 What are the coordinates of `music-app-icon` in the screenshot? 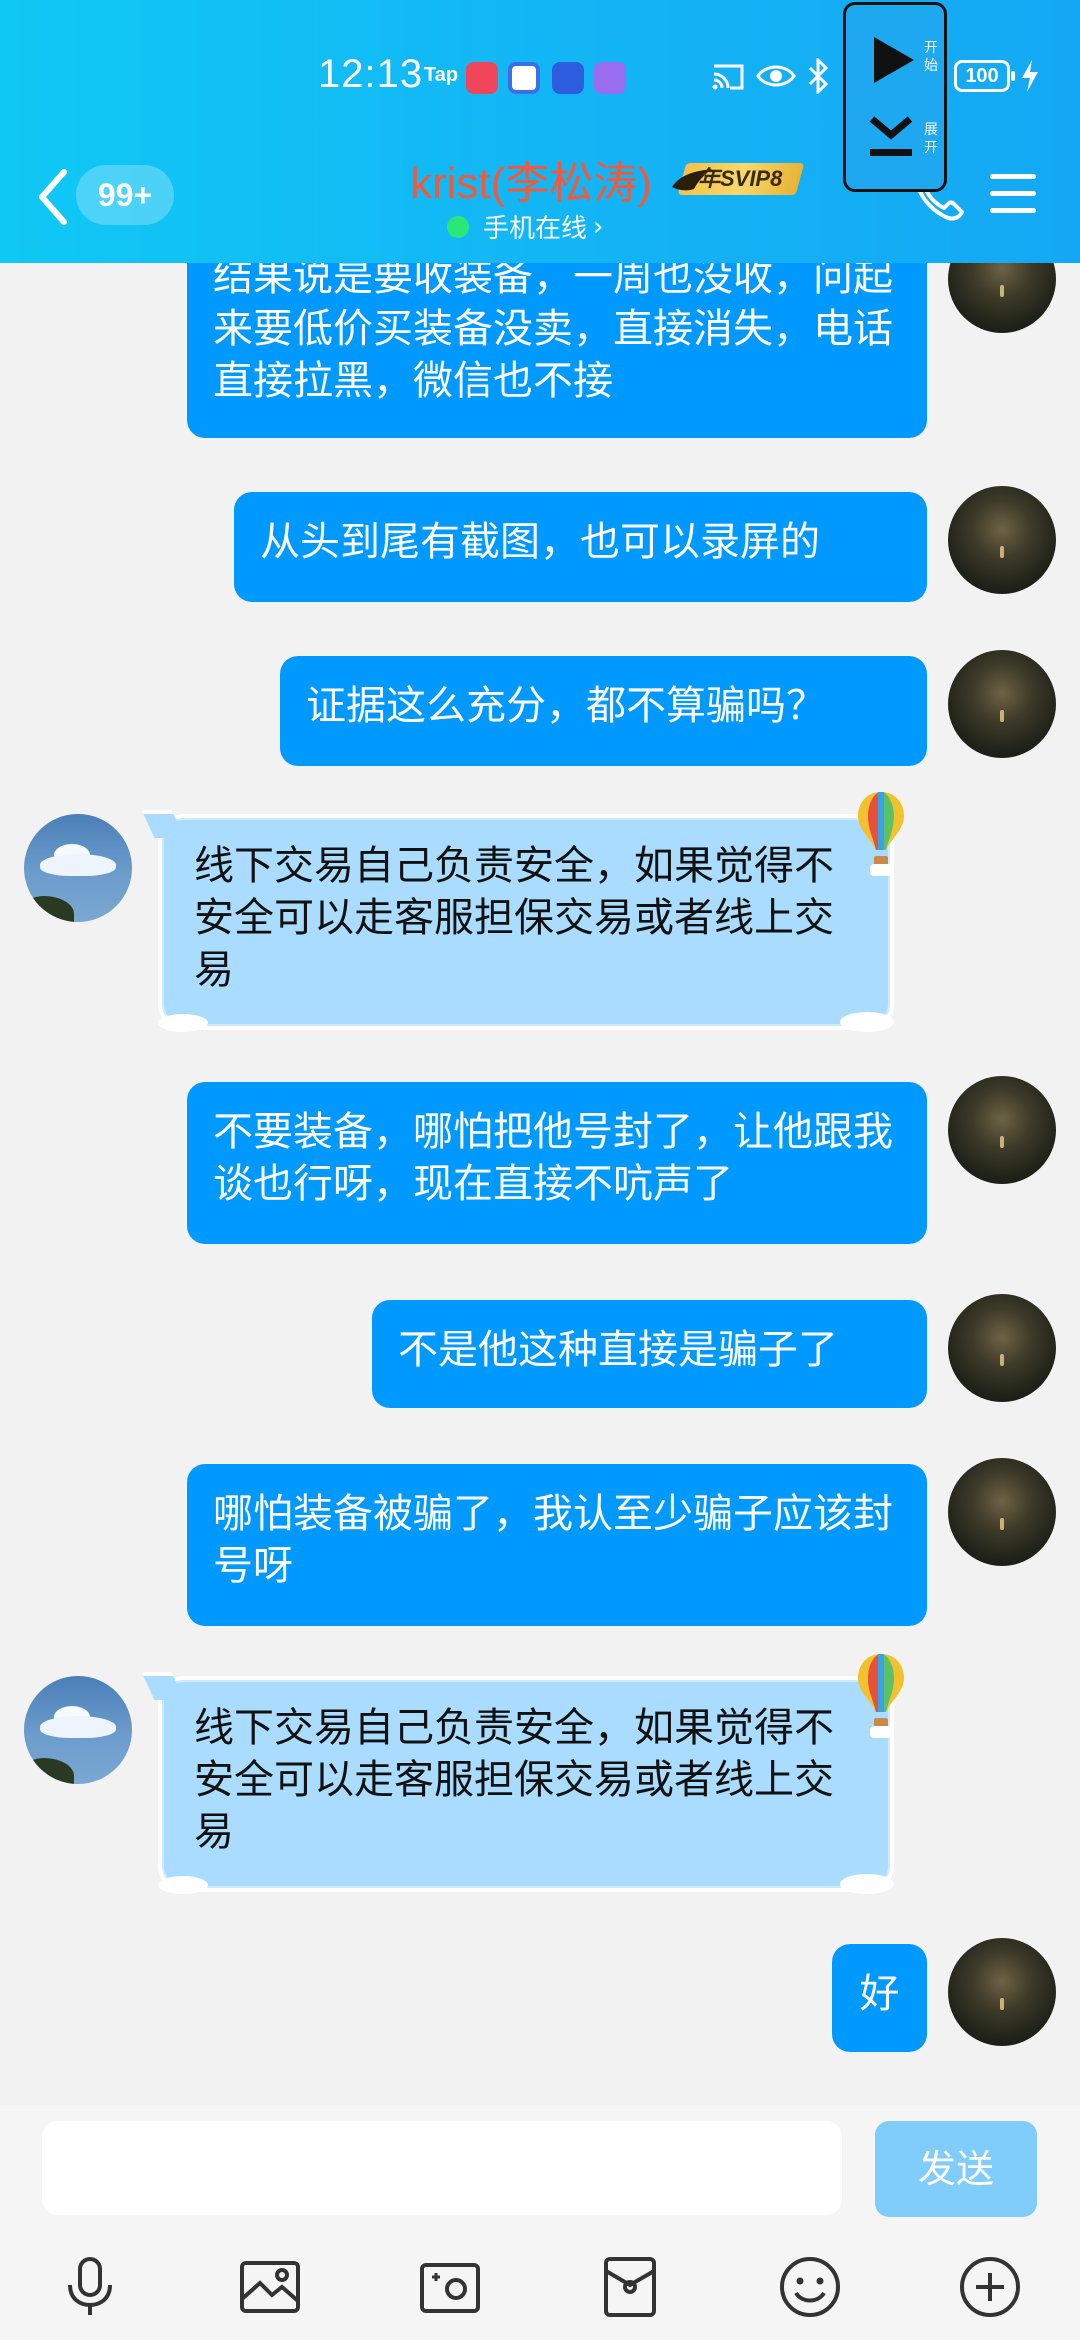 It's located at (610, 78).